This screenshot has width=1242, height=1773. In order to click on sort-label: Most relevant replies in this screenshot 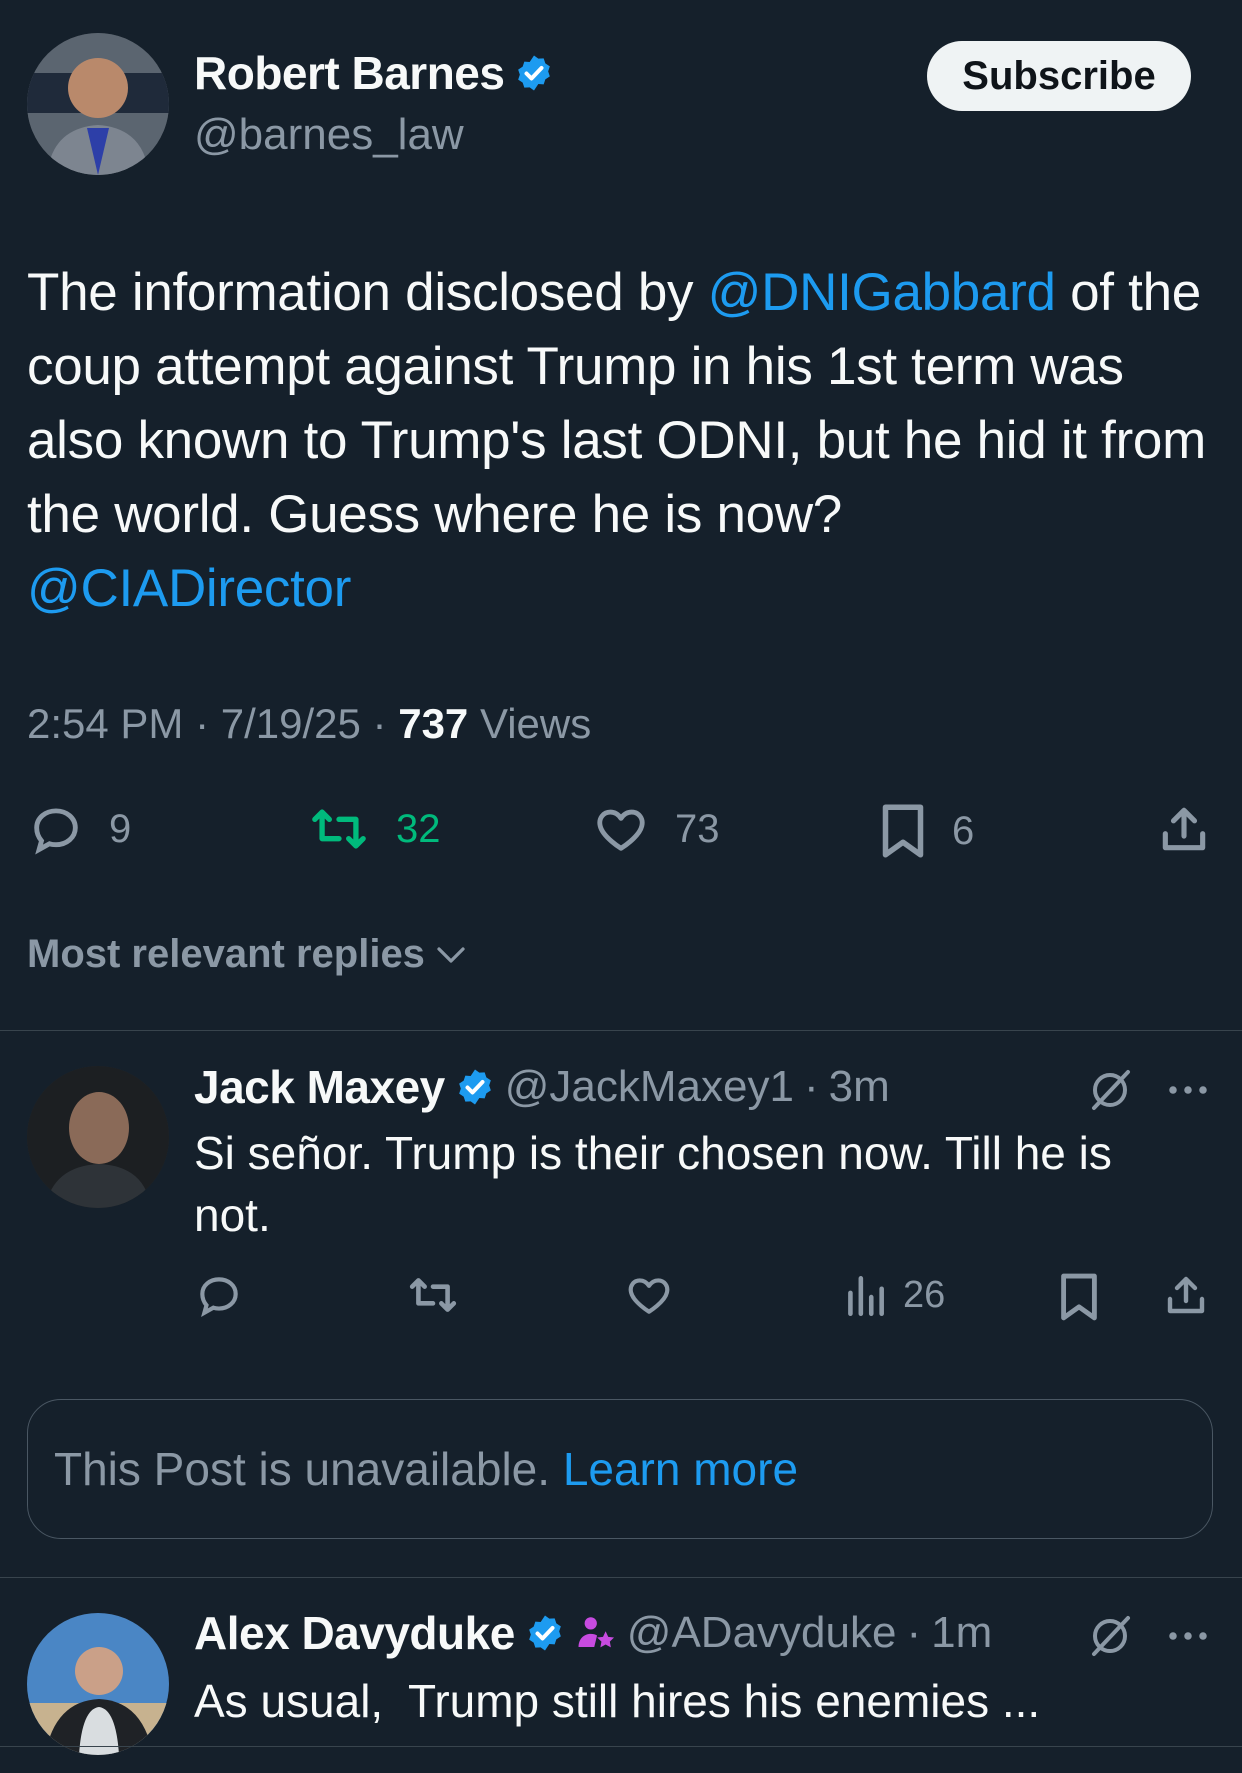, I will do `click(226, 954)`.